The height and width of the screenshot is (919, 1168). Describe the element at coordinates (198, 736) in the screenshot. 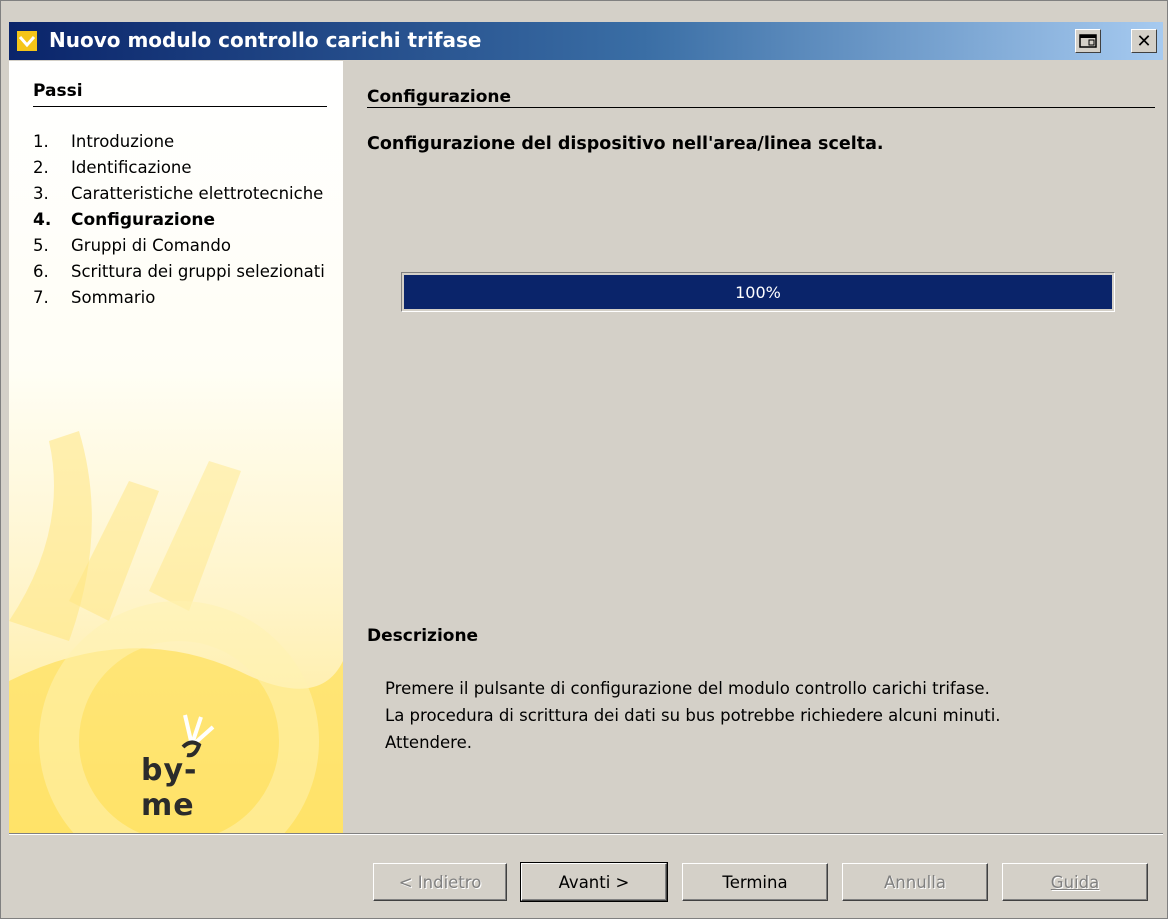

I see `logo-rays-icon` at that location.